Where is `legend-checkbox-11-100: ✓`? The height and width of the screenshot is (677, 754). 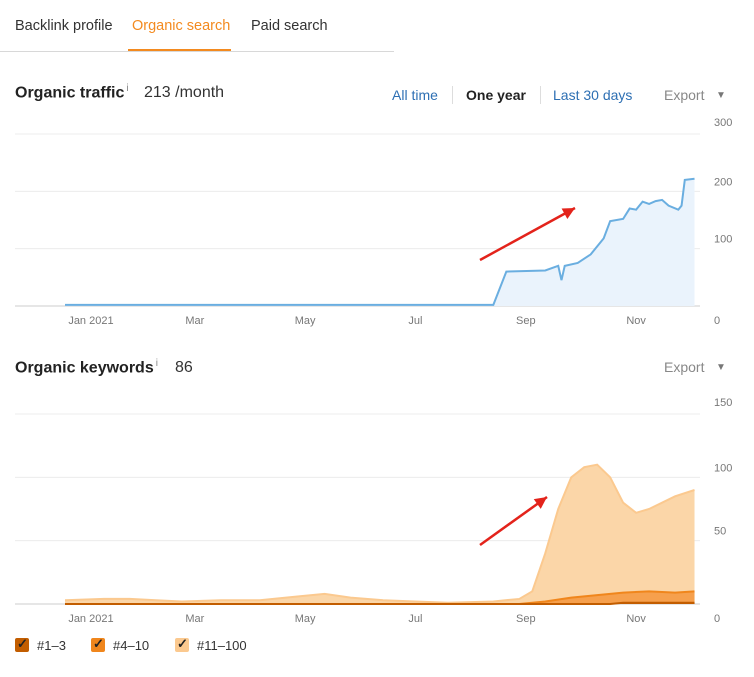
legend-checkbox-11-100: ✓ is located at coordinates (182, 644).